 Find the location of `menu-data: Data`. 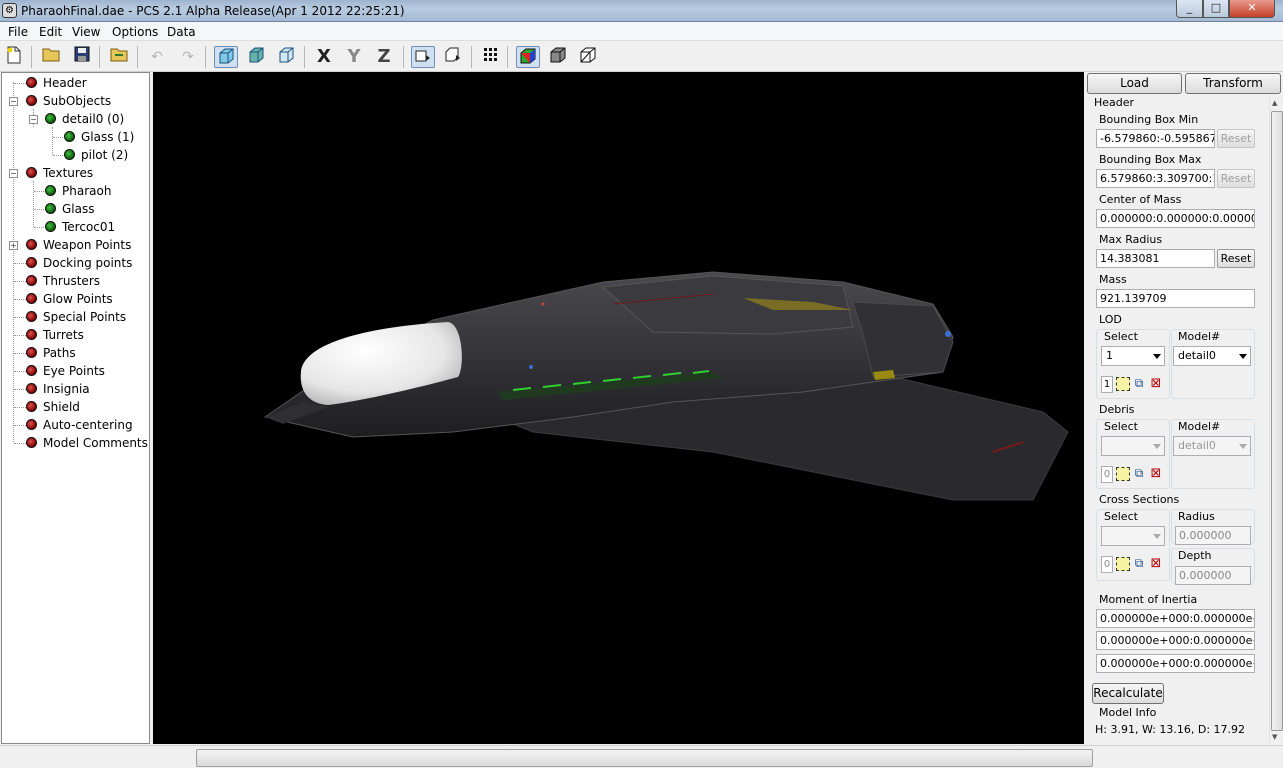

menu-data: Data is located at coordinates (181, 32).